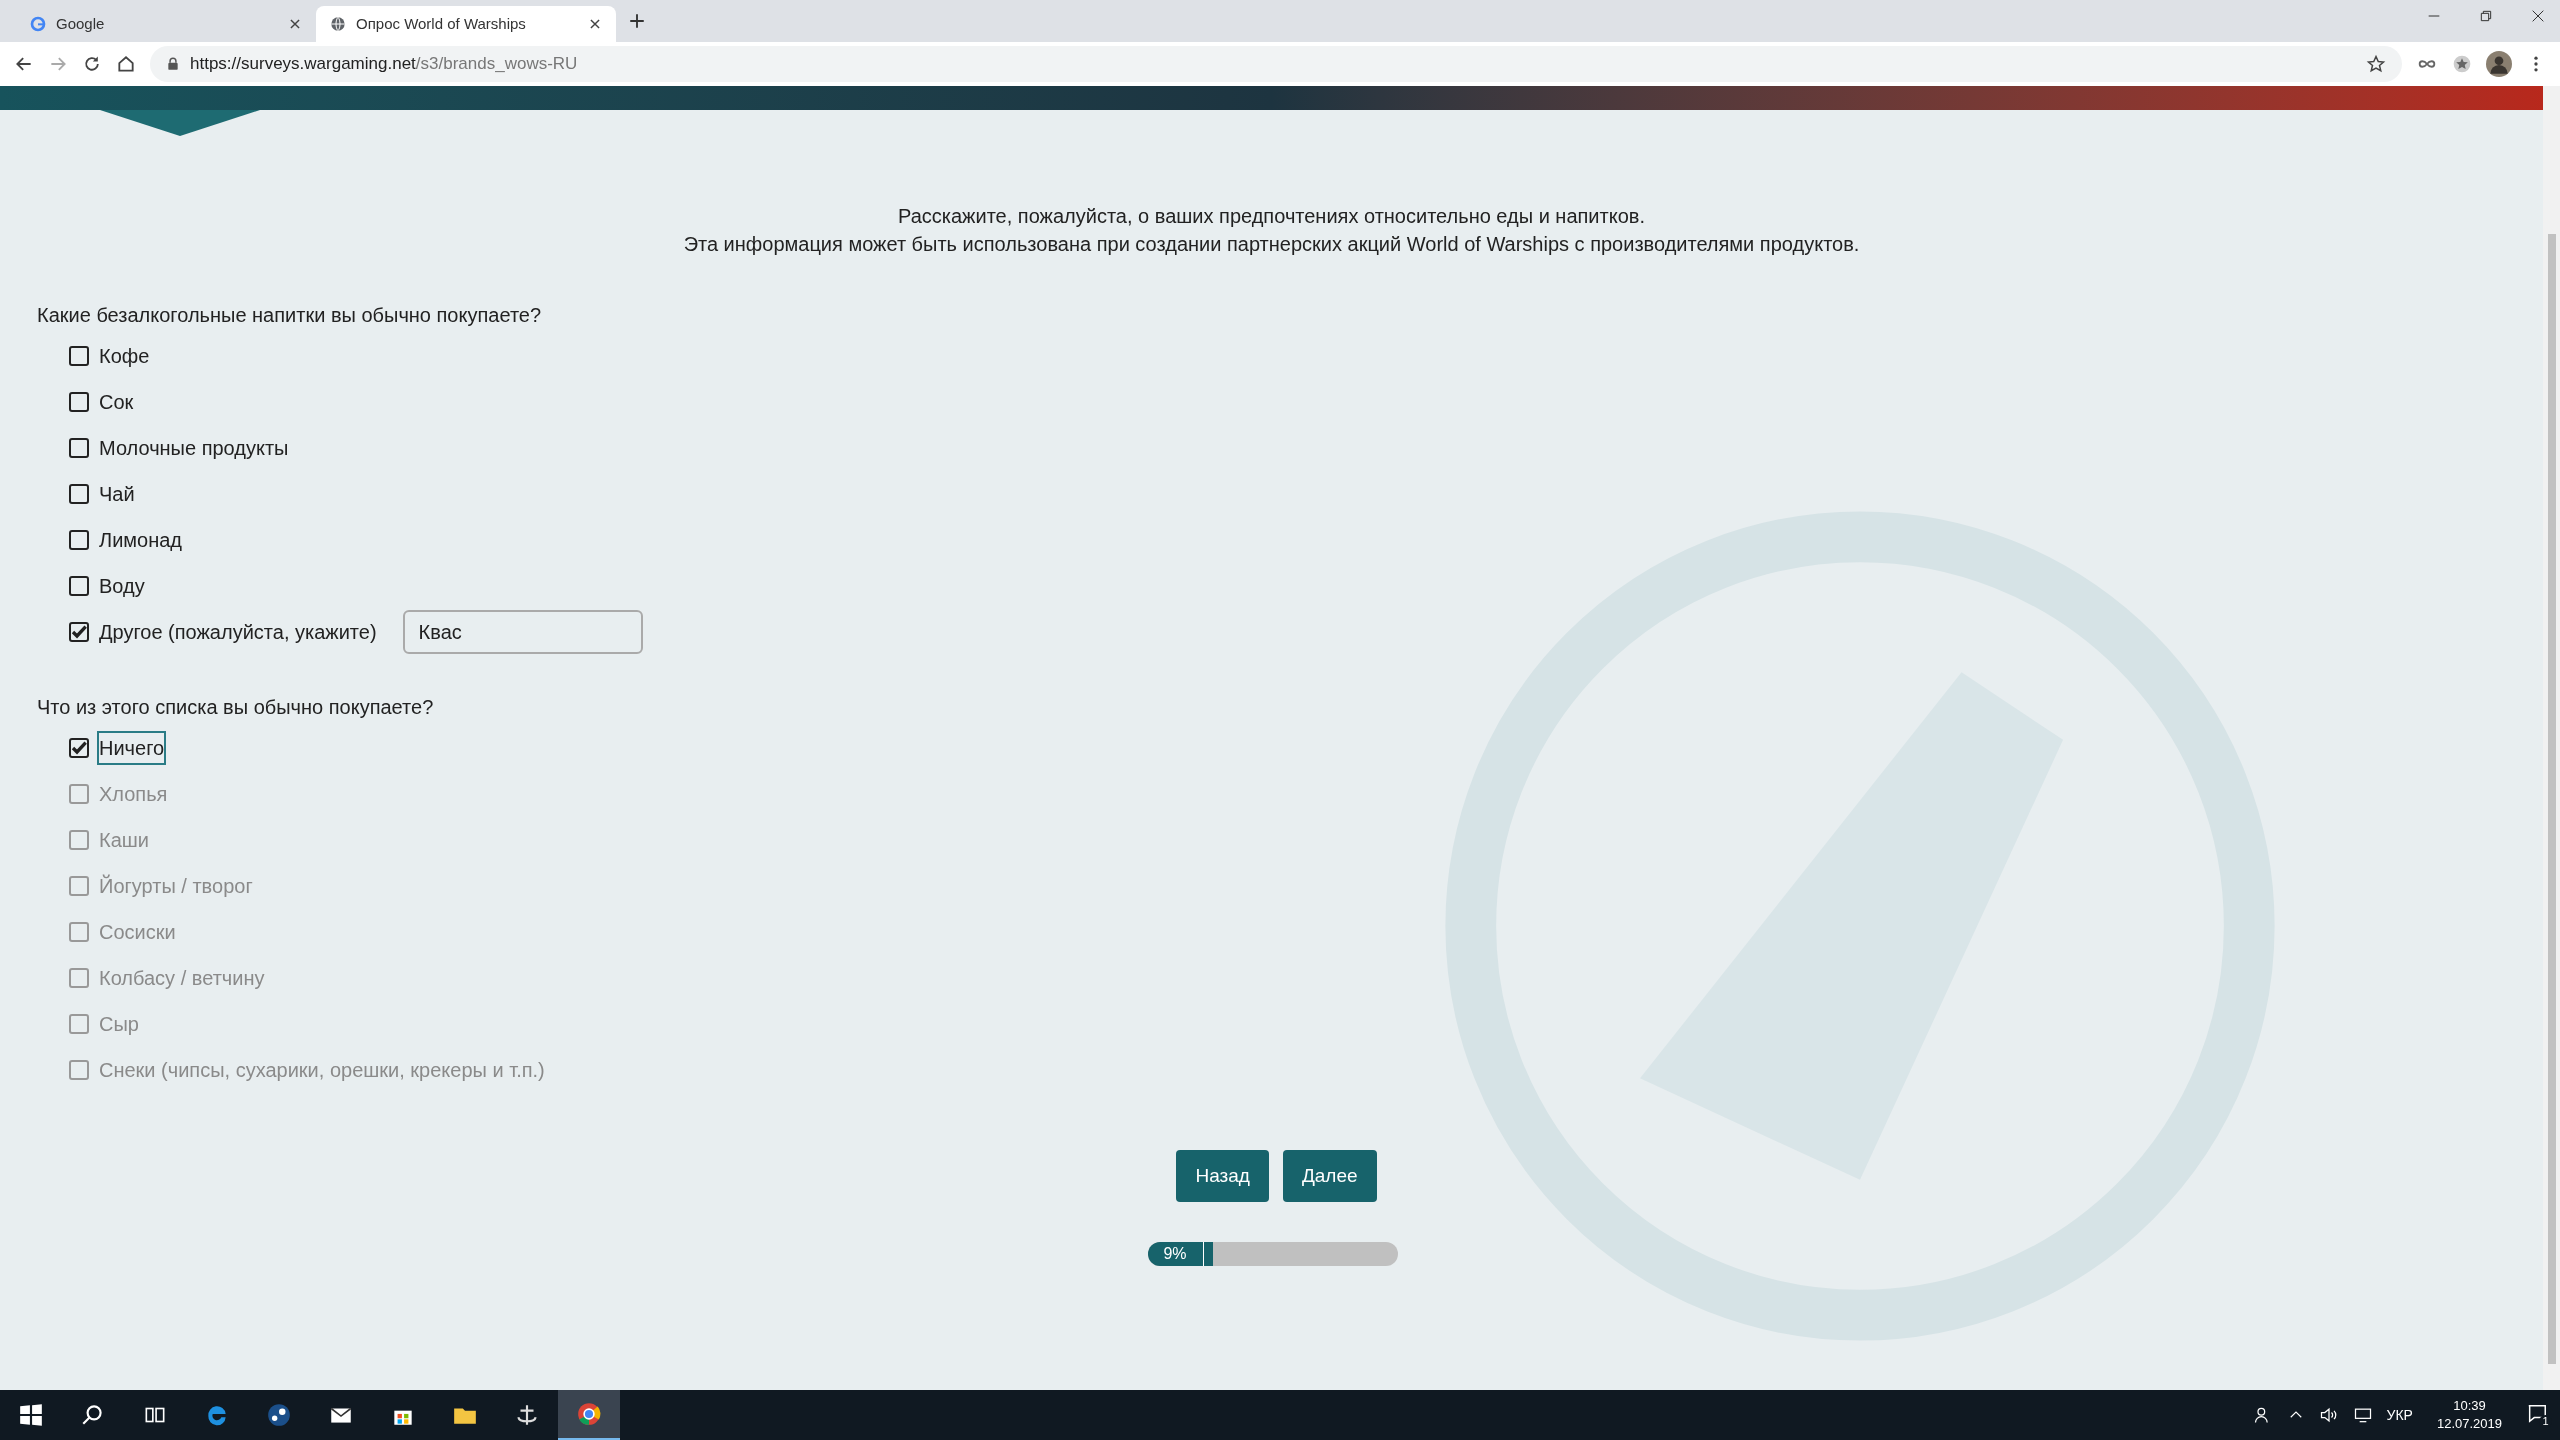  Describe the element at coordinates (81, 23) in the screenshot. I see `tab-title: Google` at that location.